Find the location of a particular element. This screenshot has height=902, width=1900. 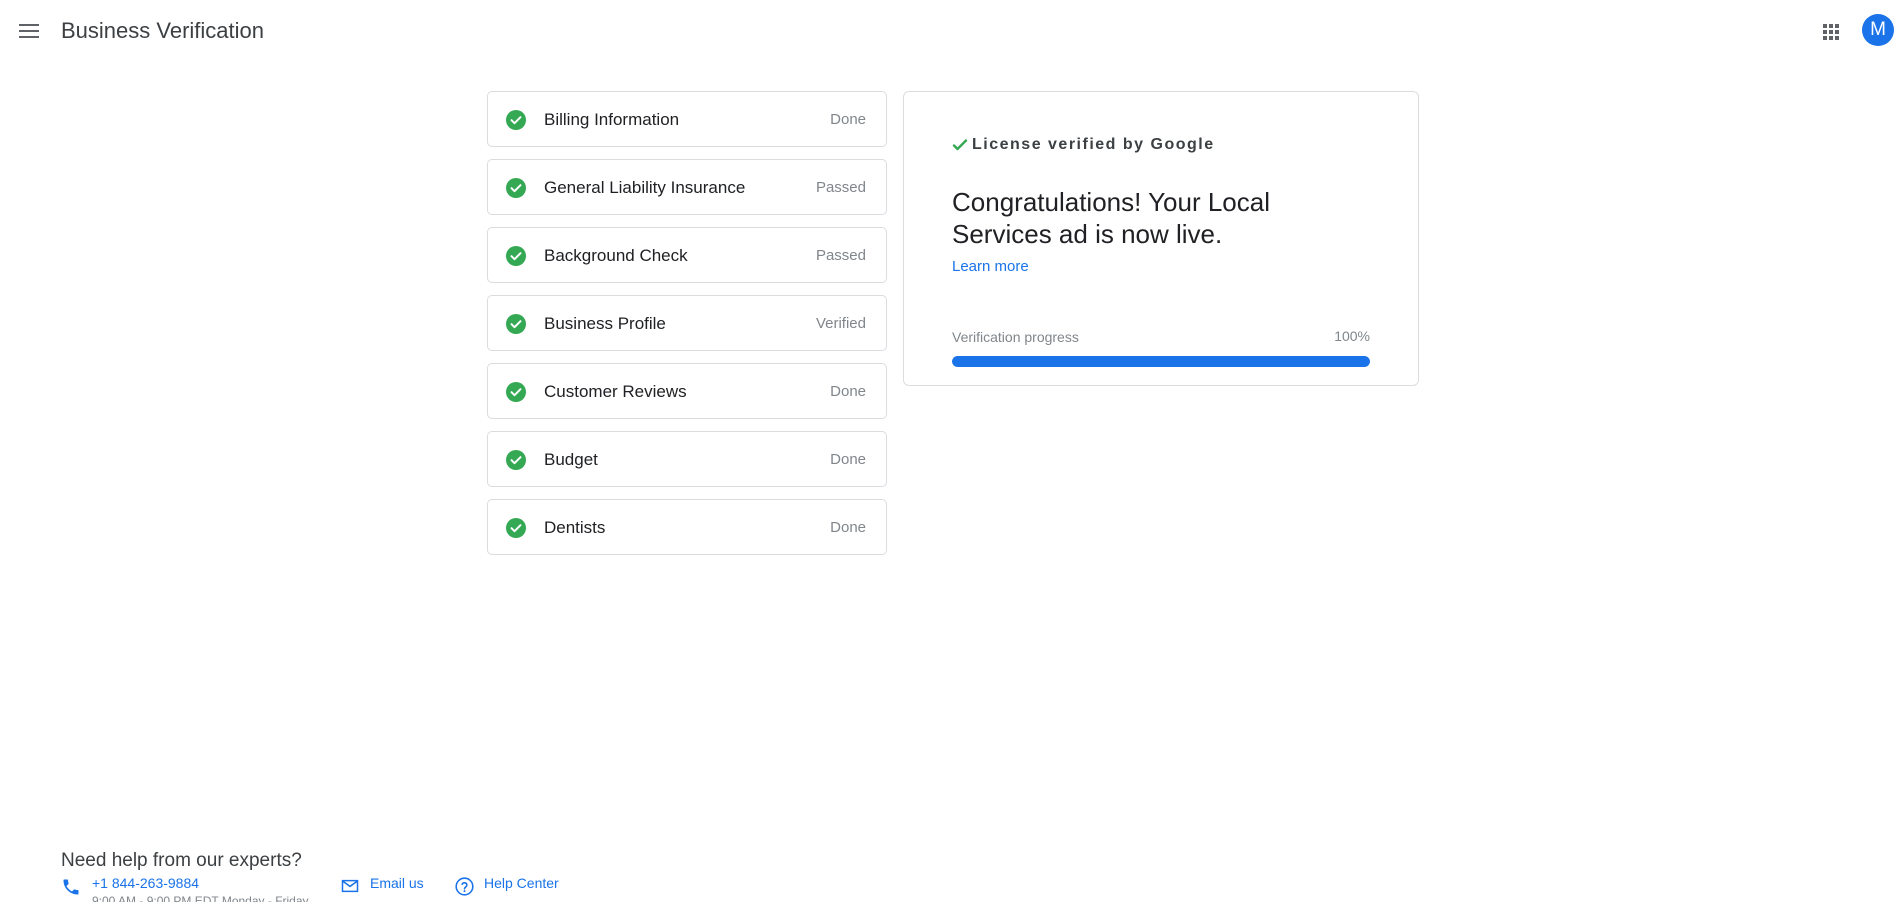

step-dentists: Dentists Done is located at coordinates (687, 527).